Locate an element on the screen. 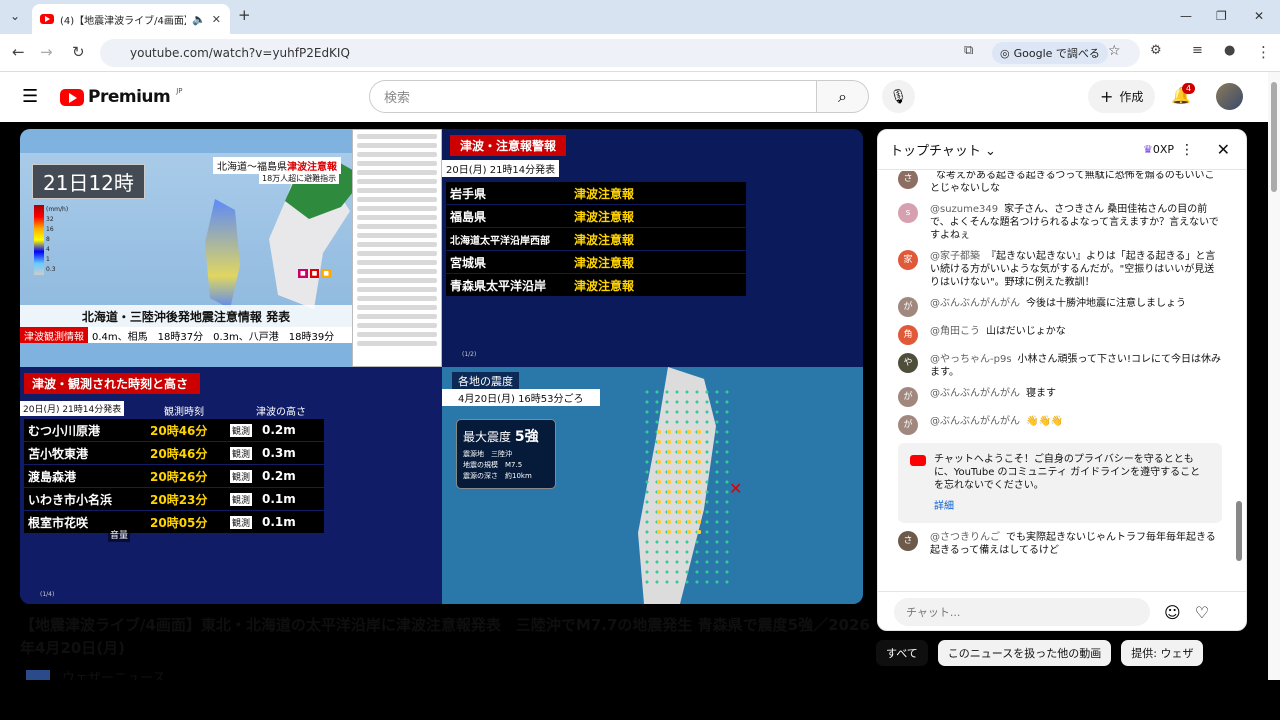  hamburger-menu-icon: ☰ is located at coordinates (30, 96).